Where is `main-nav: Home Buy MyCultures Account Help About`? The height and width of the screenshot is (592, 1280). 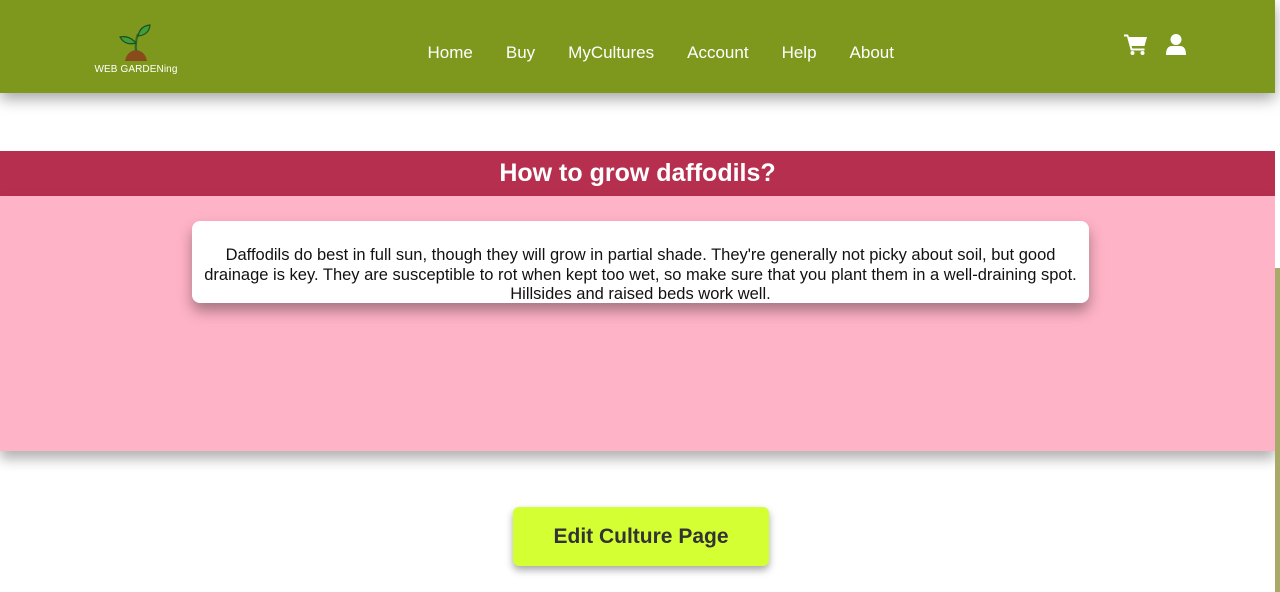 main-nav: Home Buy MyCultures Account Help About is located at coordinates (660, 53).